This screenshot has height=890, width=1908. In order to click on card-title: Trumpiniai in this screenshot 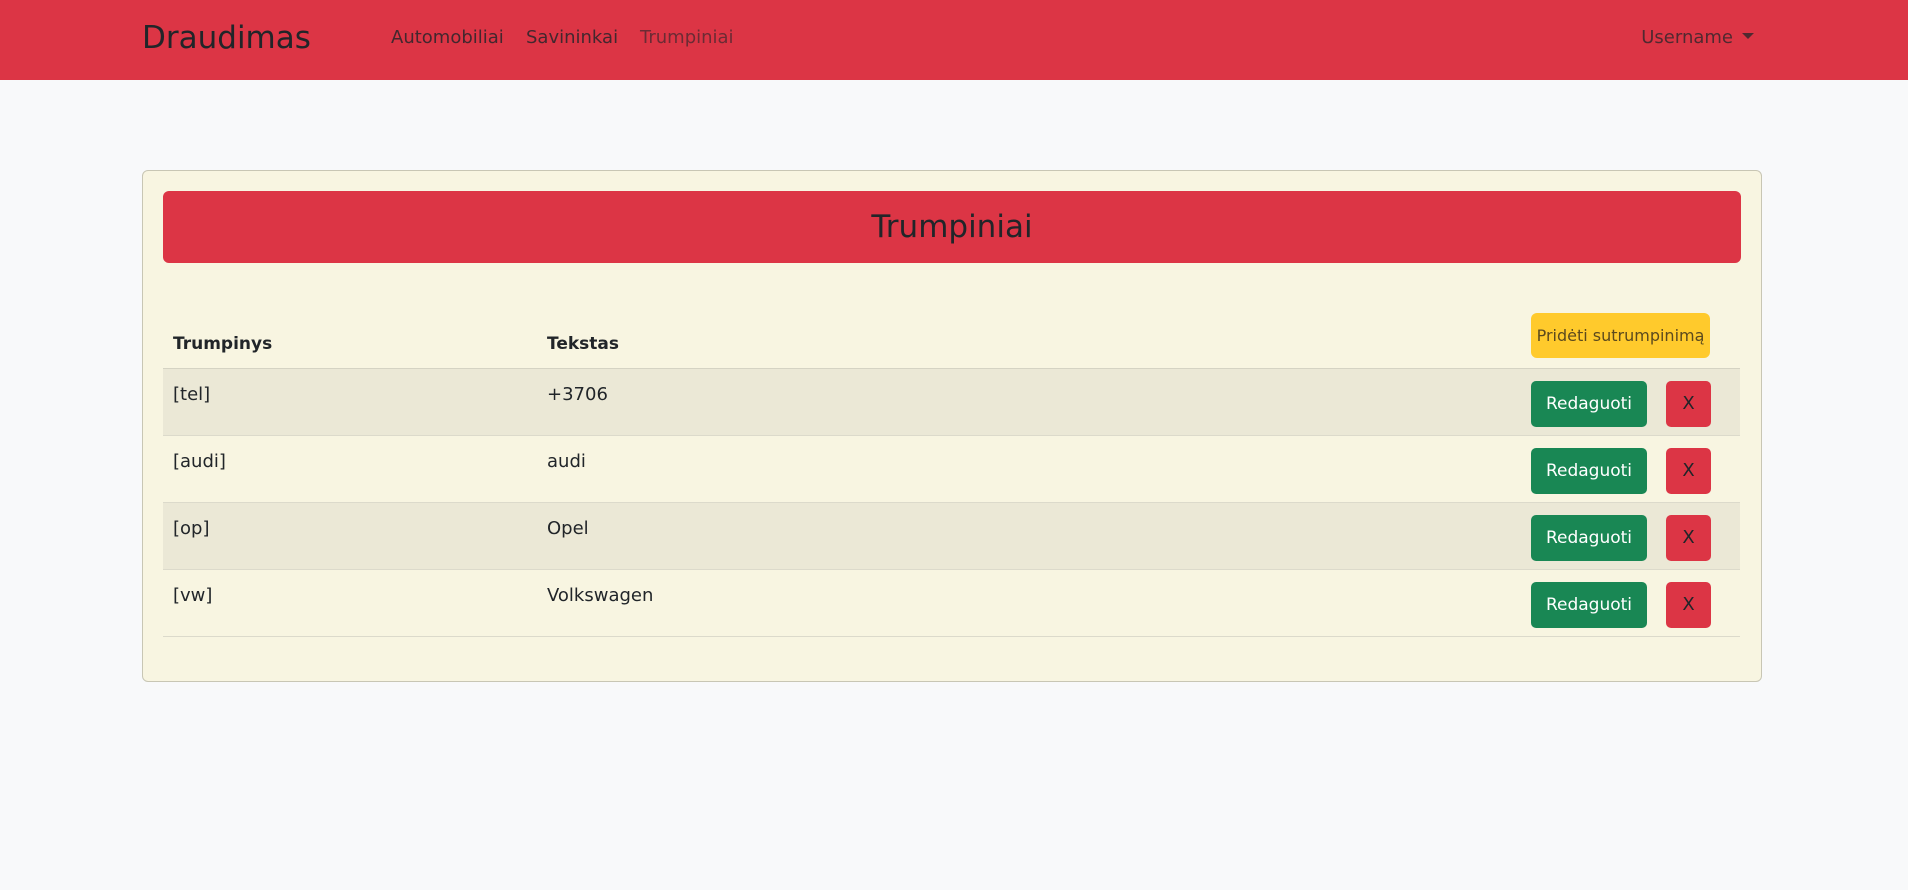, I will do `click(952, 227)`.